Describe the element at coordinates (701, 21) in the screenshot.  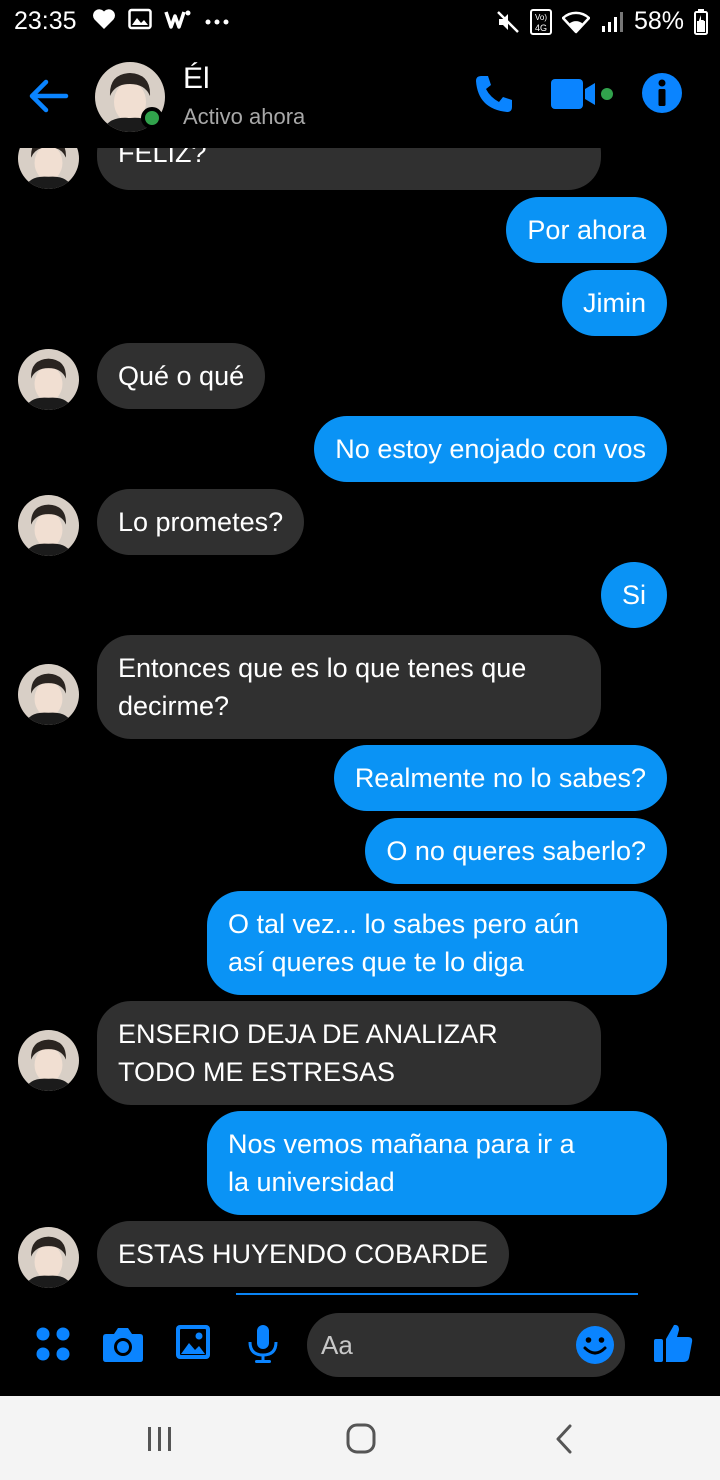
I see `battery-icon` at that location.